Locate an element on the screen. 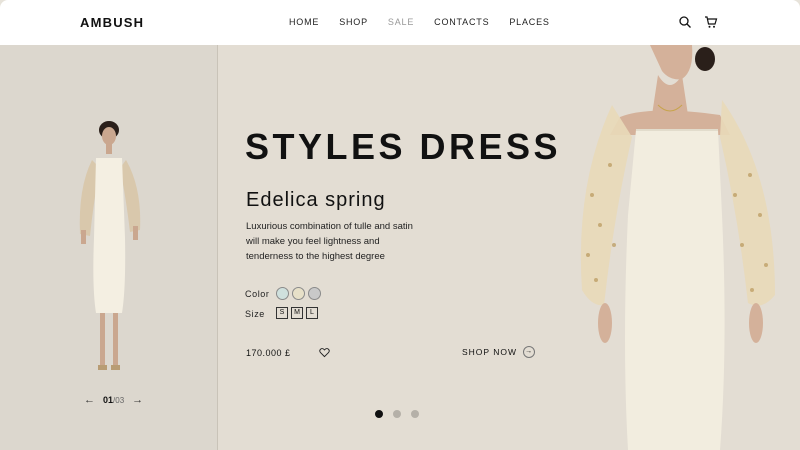 This screenshot has height=450, width=800. color-swatch-cream is located at coordinates (298, 293).